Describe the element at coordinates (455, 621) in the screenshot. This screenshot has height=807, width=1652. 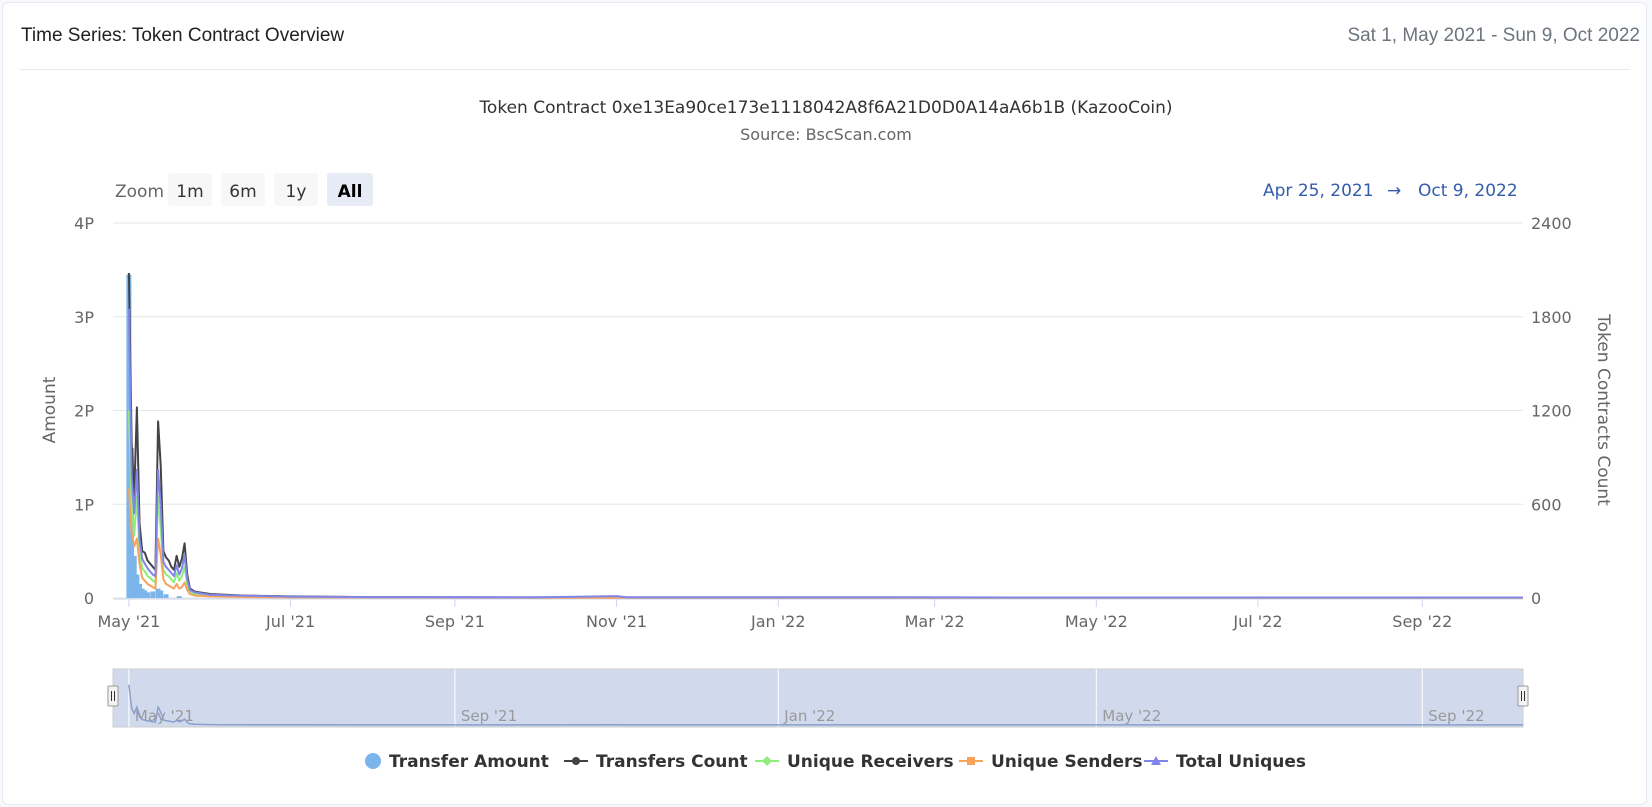
I see `x-tick-label: Sep '21` at that location.